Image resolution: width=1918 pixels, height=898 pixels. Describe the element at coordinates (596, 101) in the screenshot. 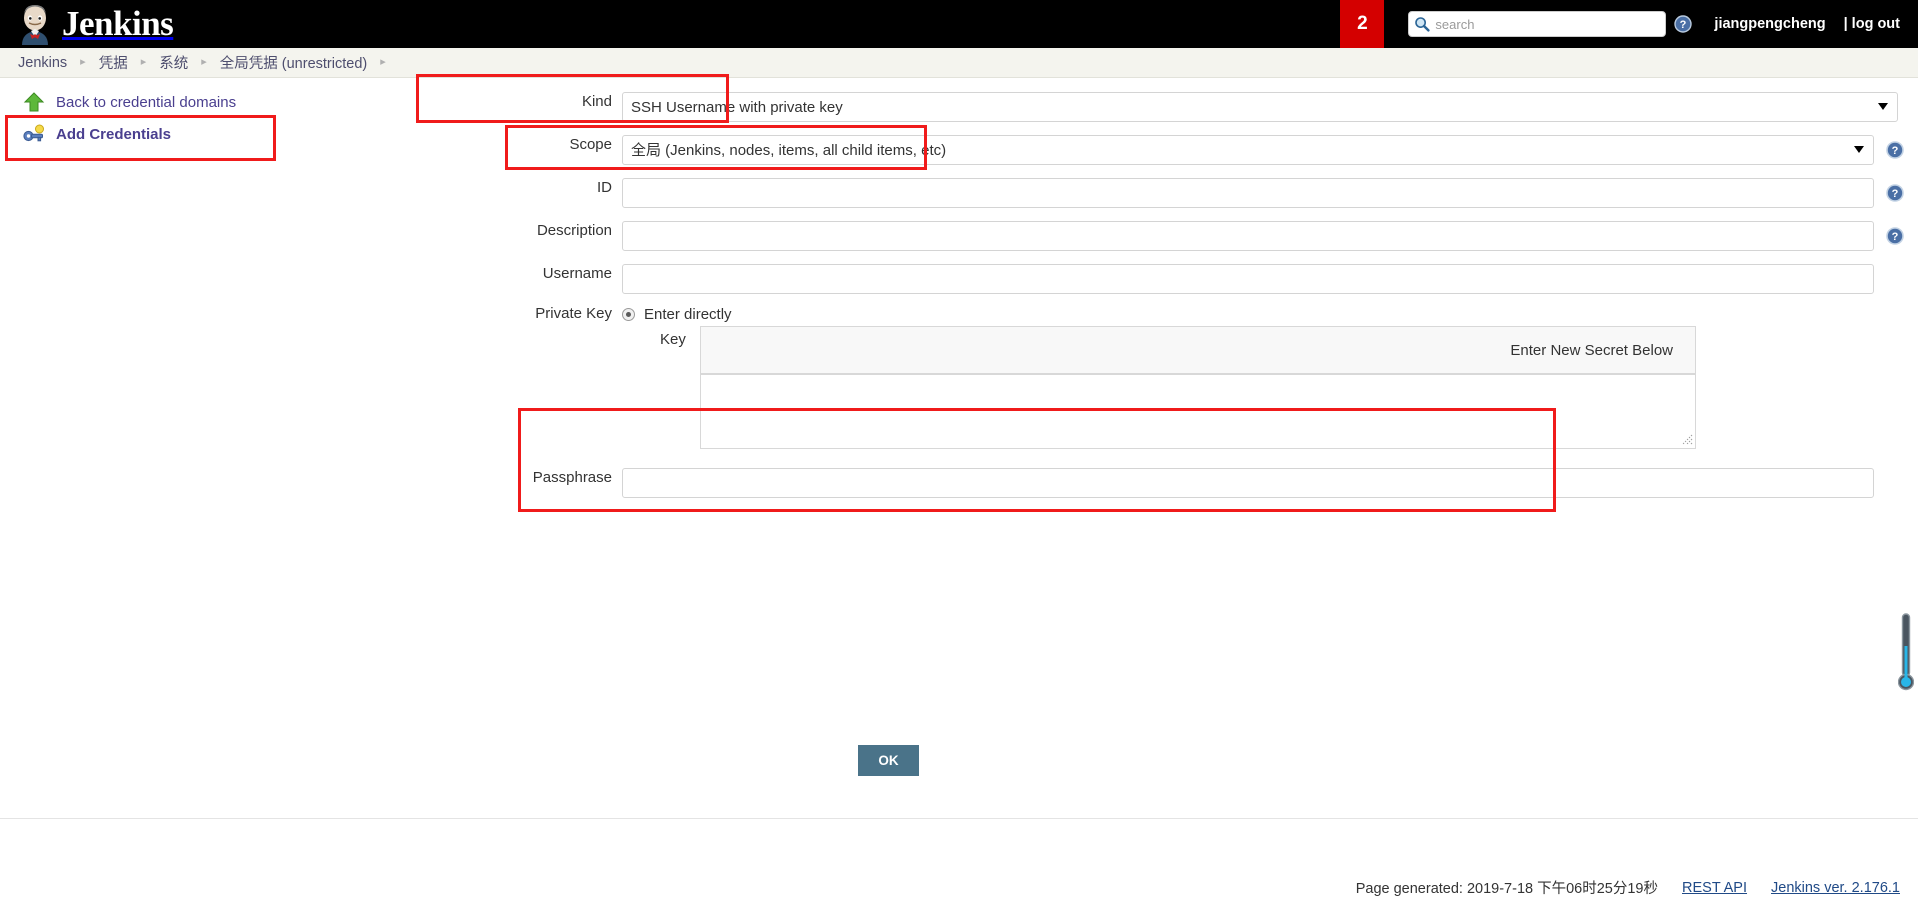

I see `kind-label: Kind` at that location.